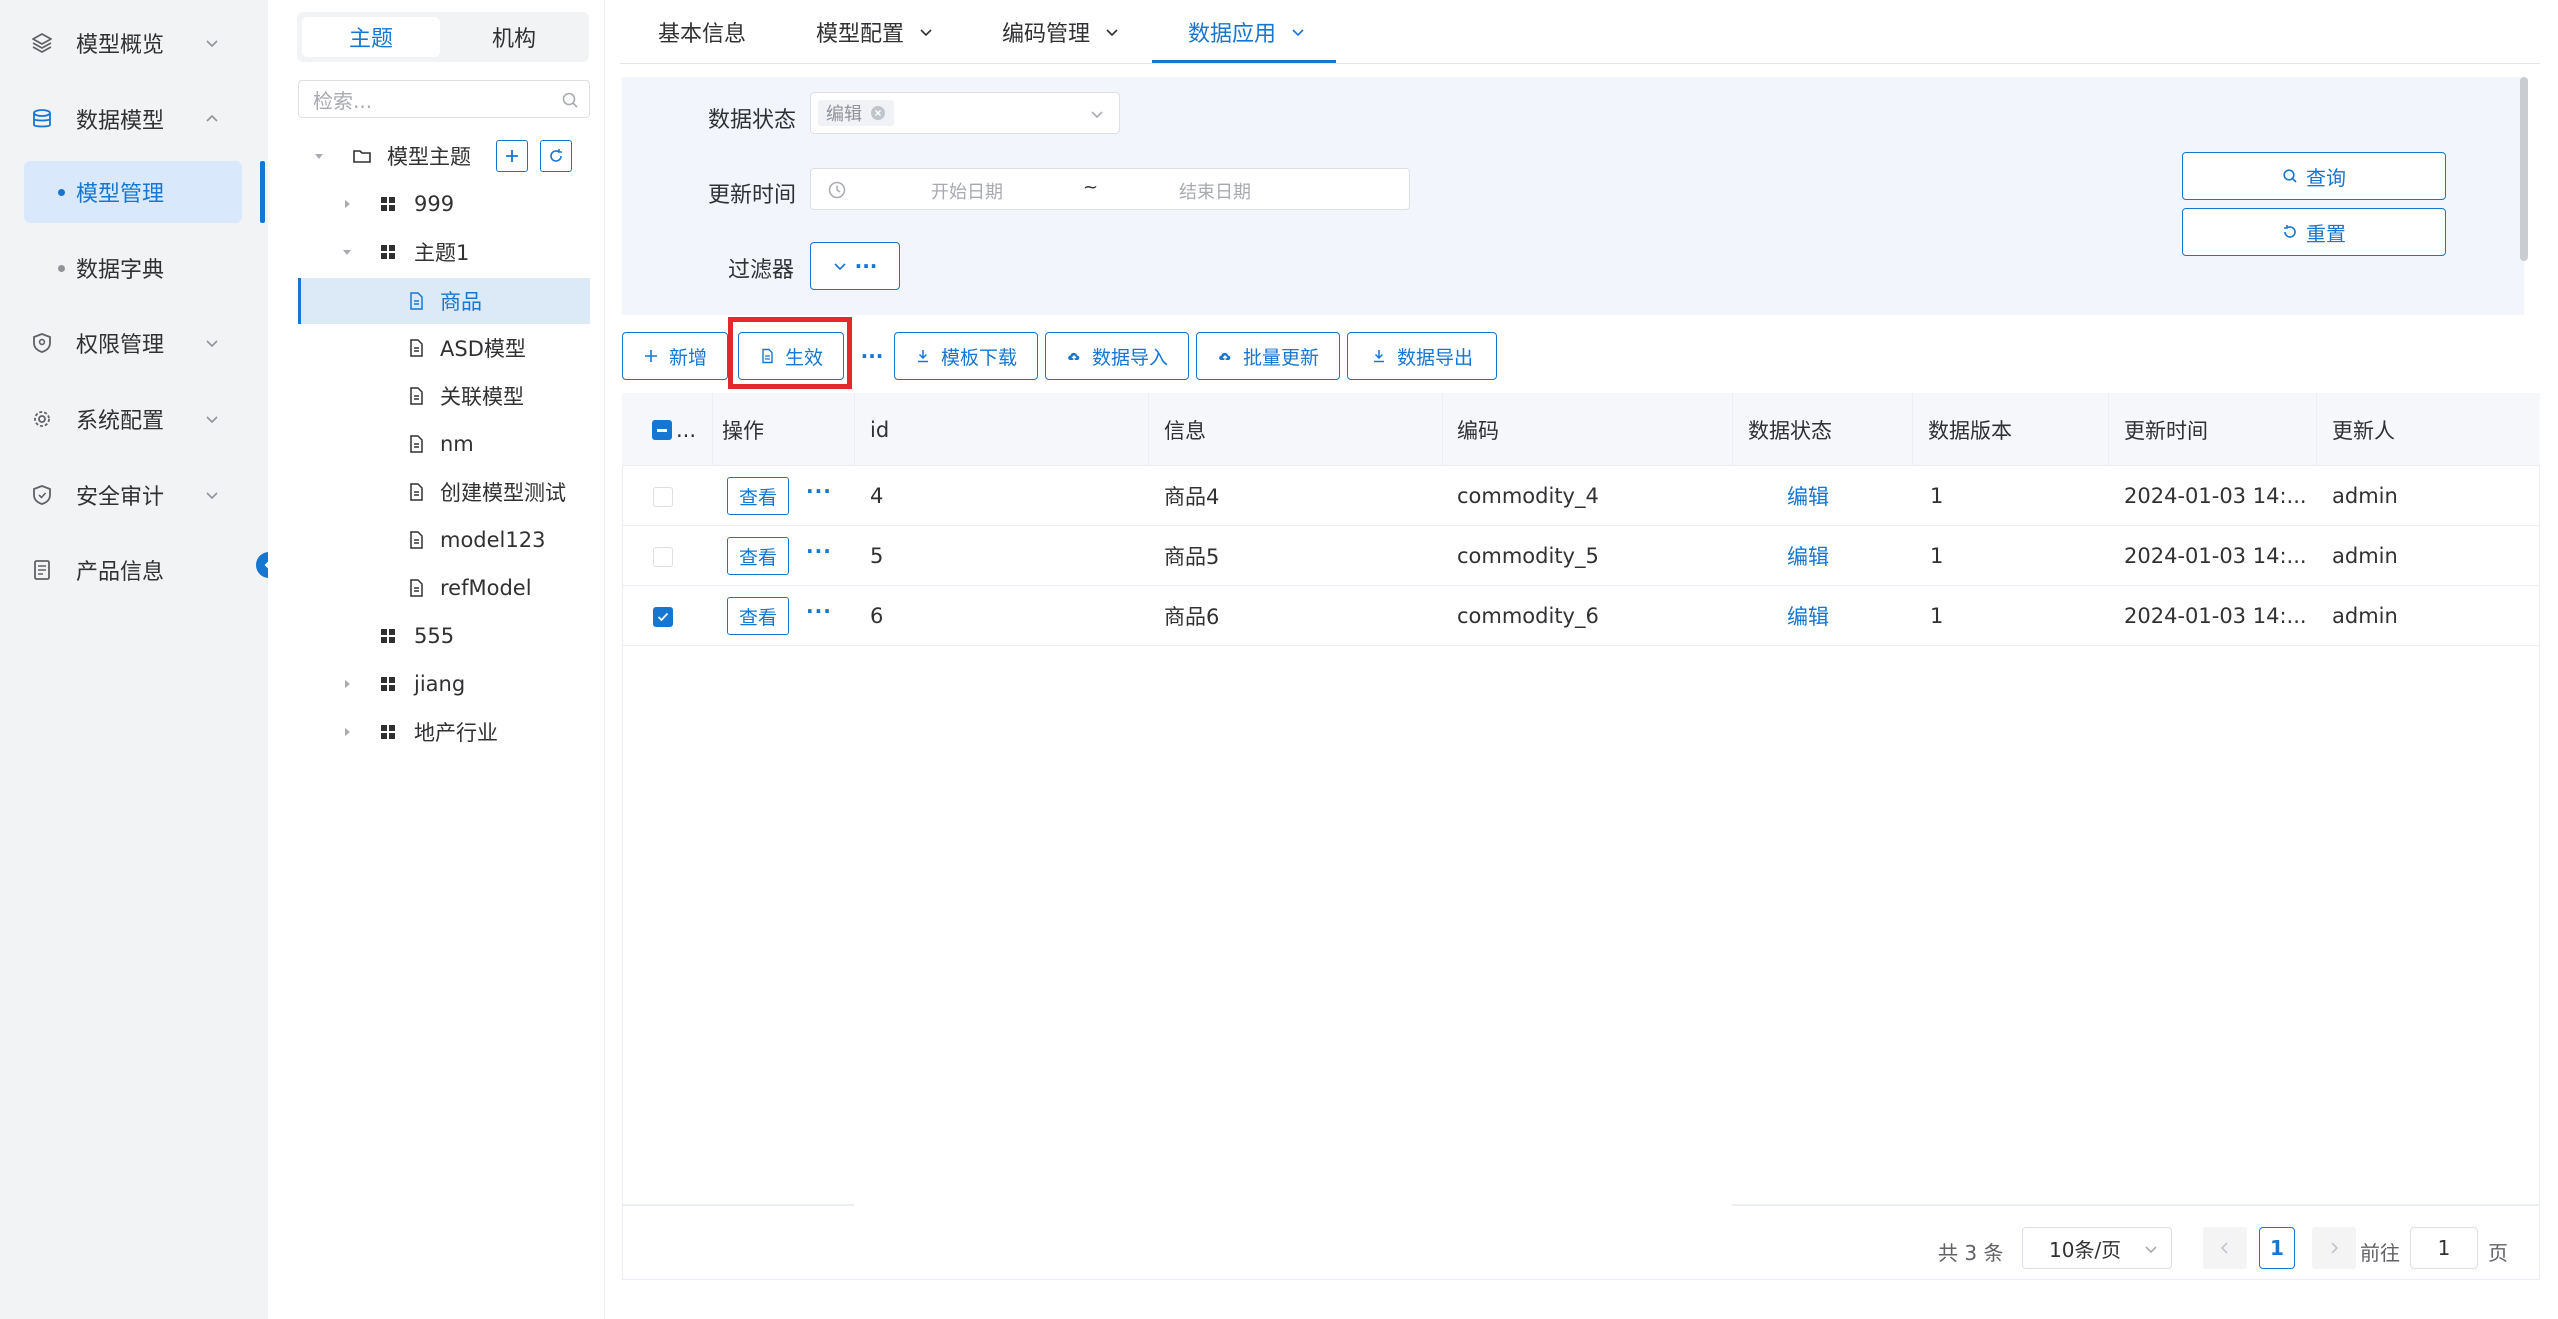 This screenshot has width=2558, height=1319. What do you see at coordinates (878, 113) in the screenshot?
I see `close-circle-icon` at bounding box center [878, 113].